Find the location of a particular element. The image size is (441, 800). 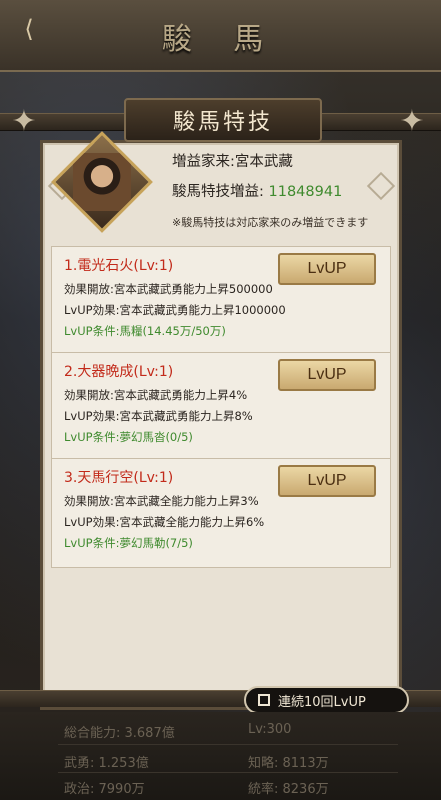

skill-condition: LvUP条件:夢幻馬沓(0/5) is located at coordinates (128, 437).